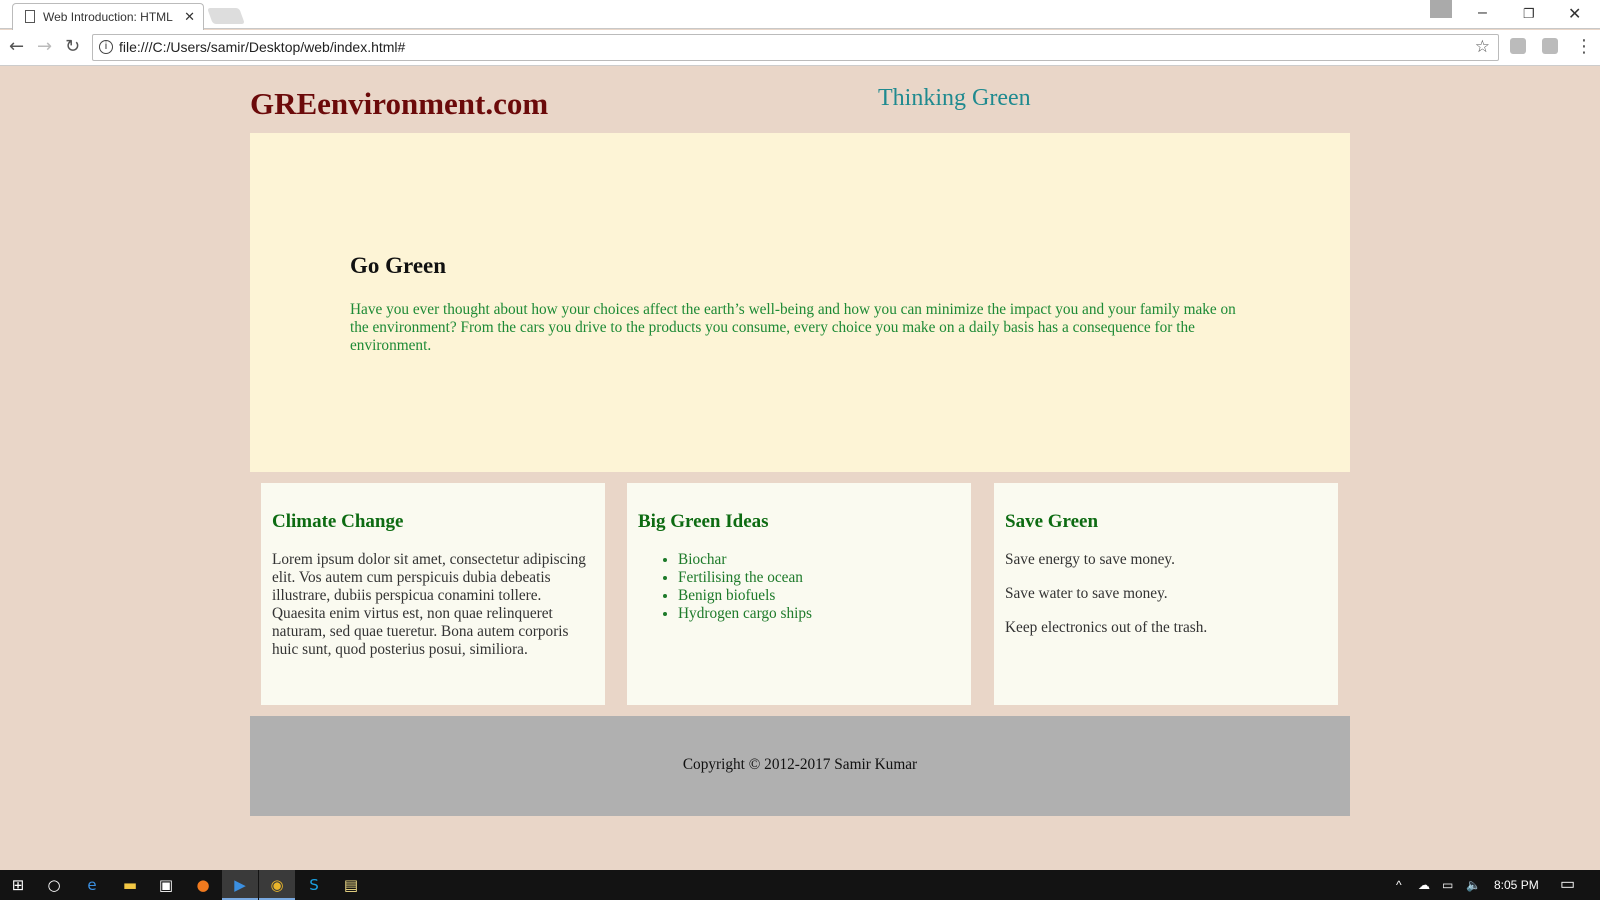  What do you see at coordinates (18, 885) in the screenshot?
I see `windows-start-icon: ⊞` at bounding box center [18, 885].